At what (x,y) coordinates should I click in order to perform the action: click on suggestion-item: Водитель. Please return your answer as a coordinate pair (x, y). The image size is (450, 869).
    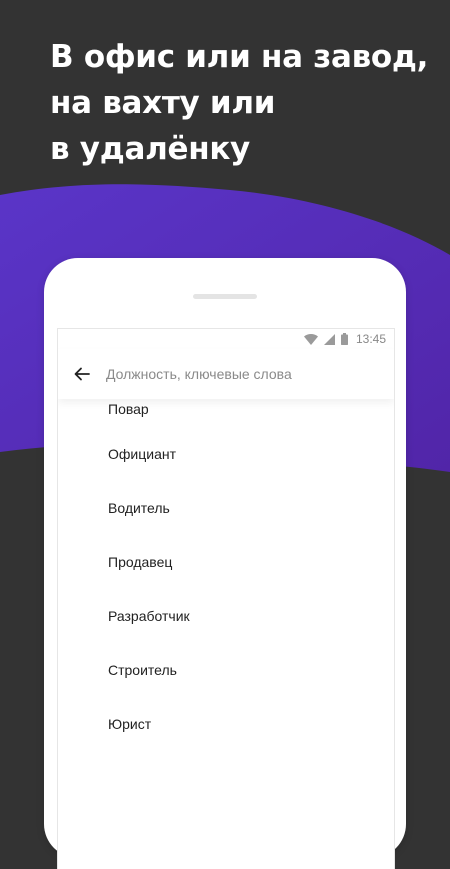
    Looking at the image, I should click on (226, 508).